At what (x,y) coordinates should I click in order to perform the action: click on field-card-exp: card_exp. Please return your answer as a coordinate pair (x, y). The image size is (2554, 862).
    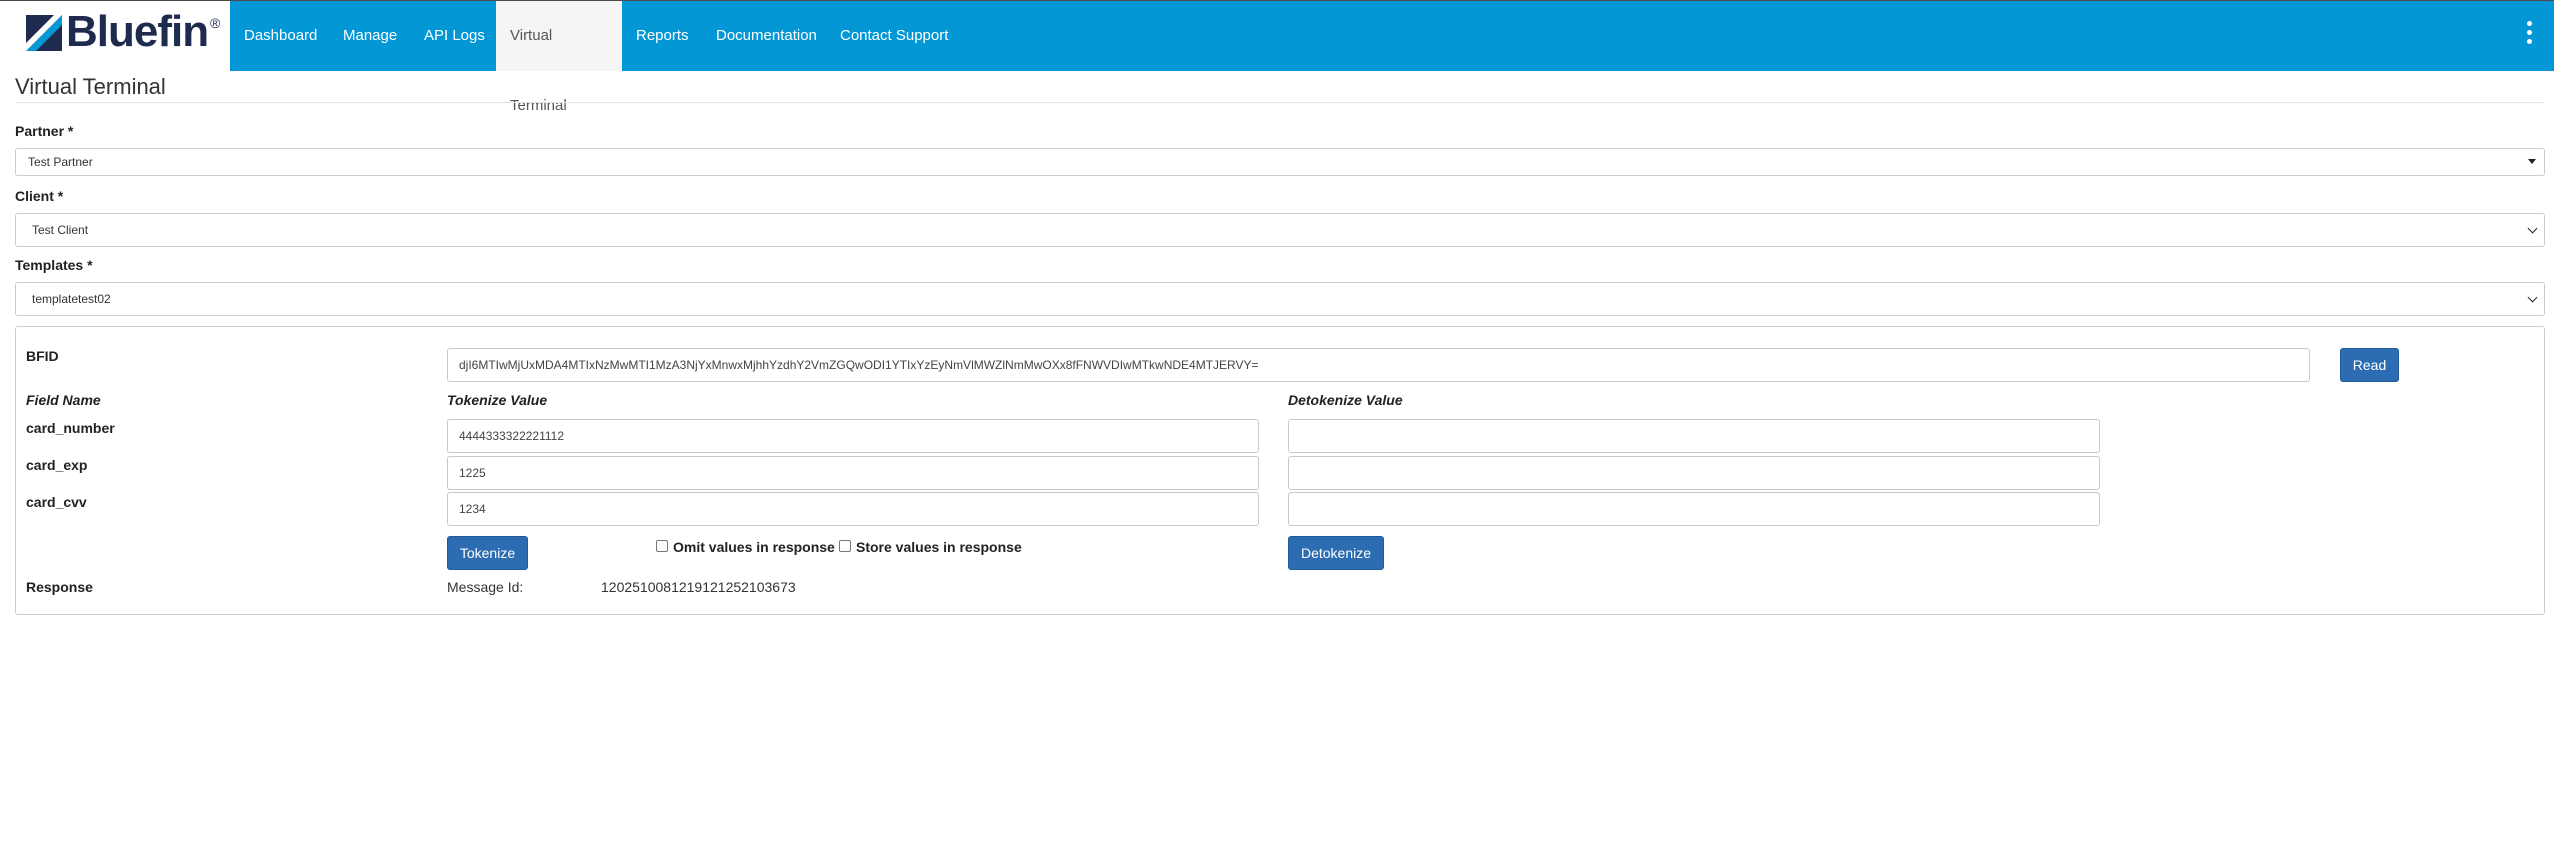
    Looking at the image, I should click on (57, 465).